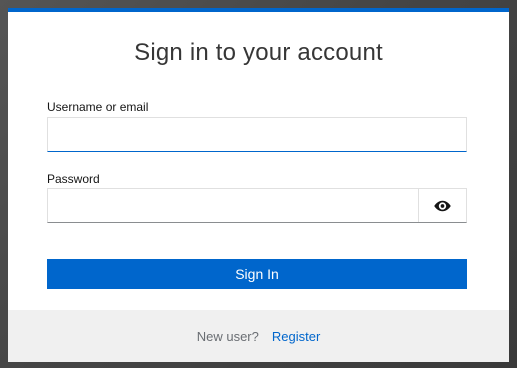 This screenshot has width=517, height=368. What do you see at coordinates (227, 336) in the screenshot?
I see `new-user-text: New user?` at bounding box center [227, 336].